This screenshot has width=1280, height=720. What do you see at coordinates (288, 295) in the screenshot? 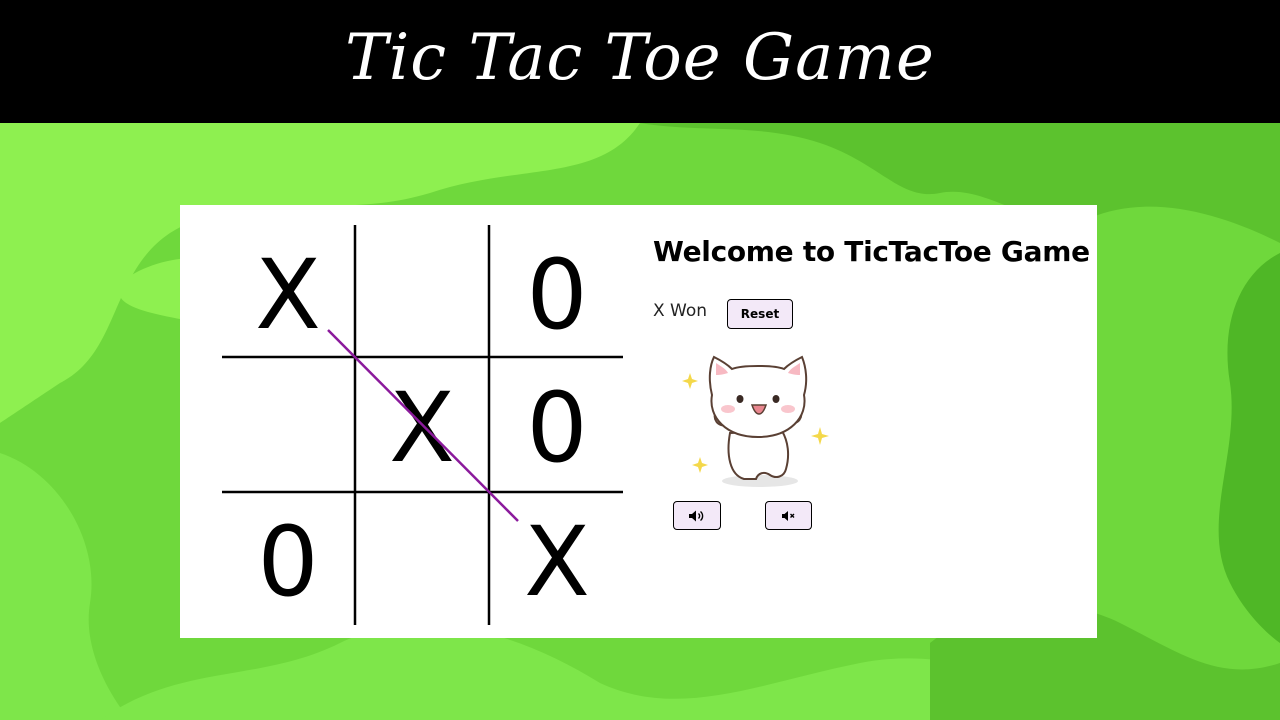
I see `cell-mark-0-0: X` at bounding box center [288, 295].